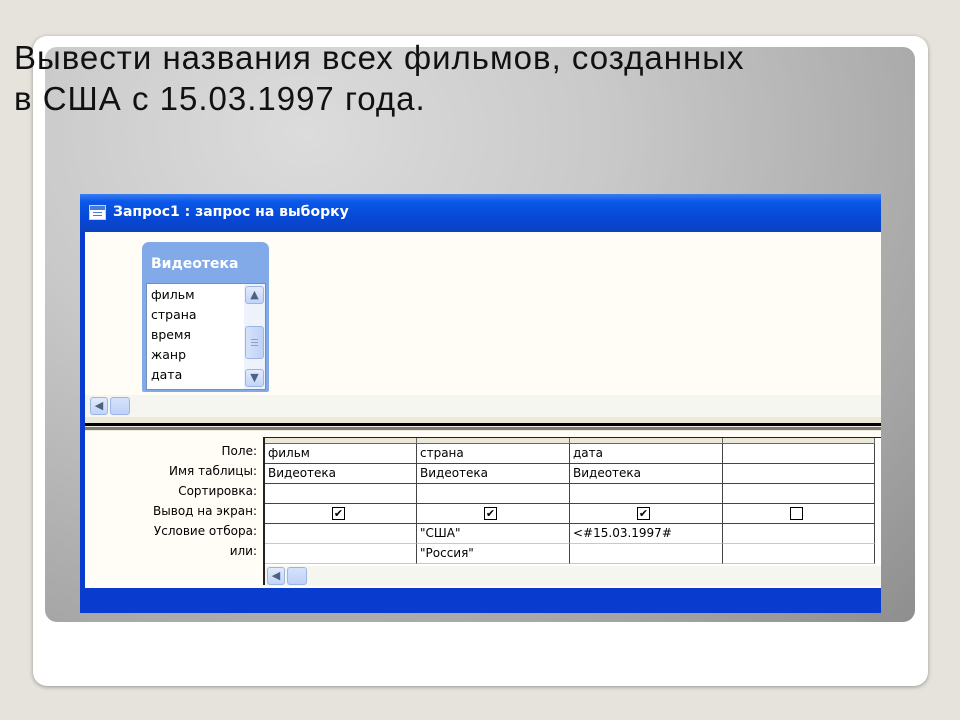  Describe the element at coordinates (195, 264) in the screenshot. I see `table-box-title: Видеотека` at that location.